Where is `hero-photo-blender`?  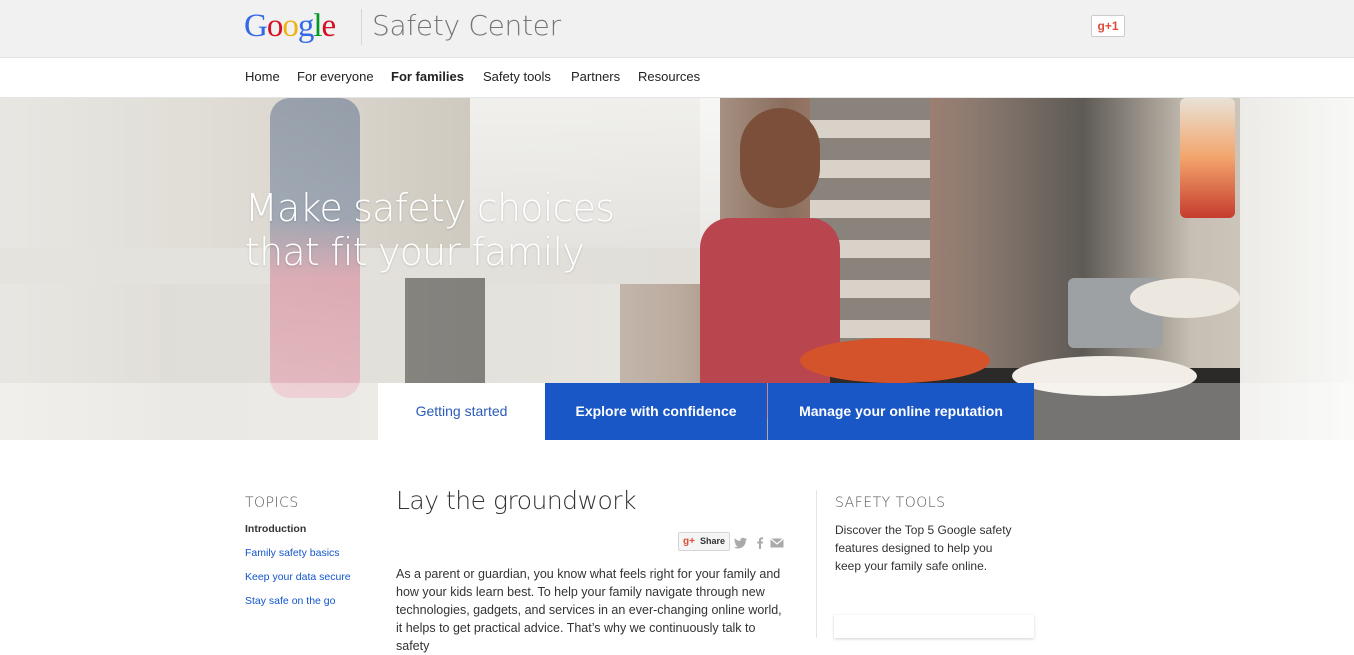
hero-photo-blender is located at coordinates (1207, 158).